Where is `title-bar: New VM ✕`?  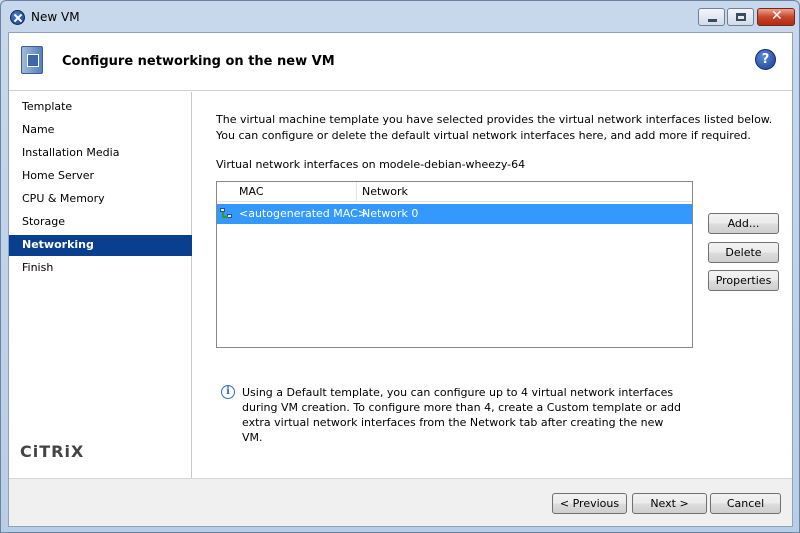 title-bar: New VM ✕ is located at coordinates (400, 17).